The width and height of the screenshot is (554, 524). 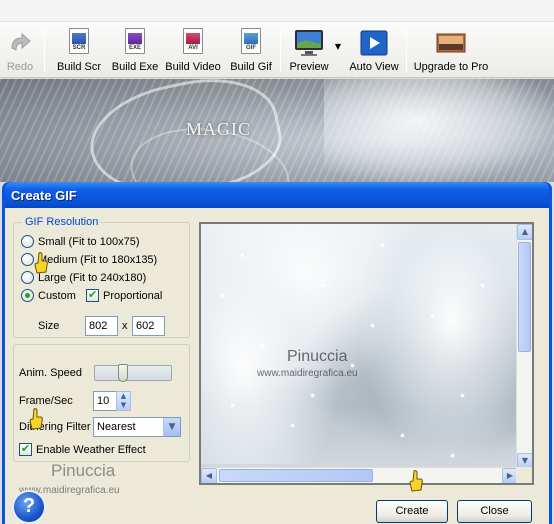 I want to click on preview-dropdown-button: ▼, so click(x=338, y=50).